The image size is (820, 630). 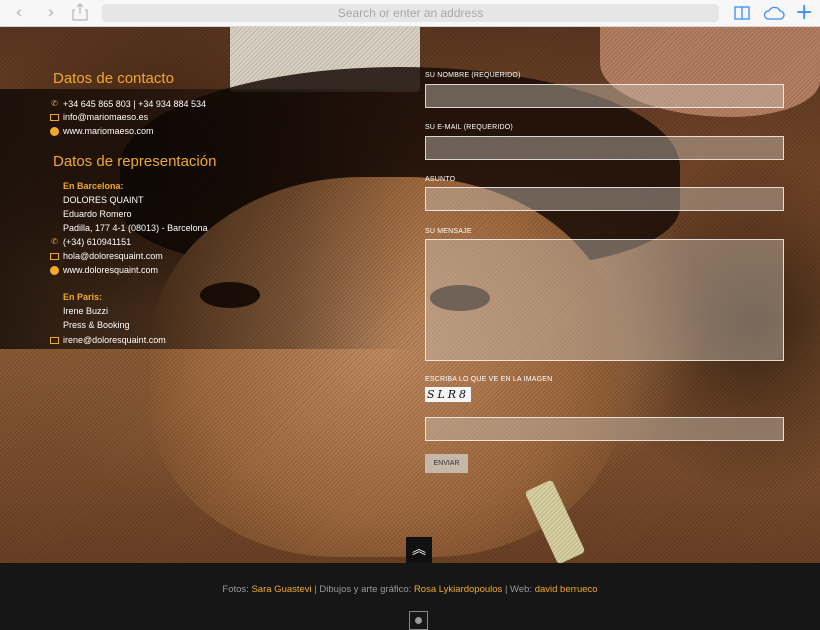 What do you see at coordinates (566, 589) in the screenshot?
I see `web-link: david berrueco` at bounding box center [566, 589].